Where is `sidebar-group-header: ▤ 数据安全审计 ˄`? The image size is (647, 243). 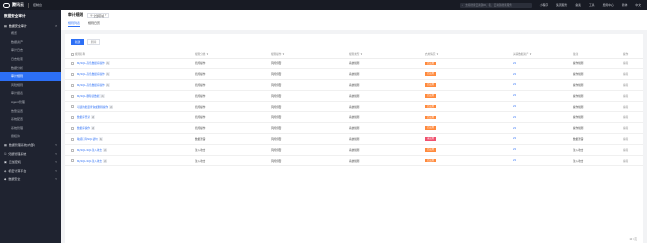 sidebar-group-header: ▤ 数据安全审计 ˄ is located at coordinates (30, 25).